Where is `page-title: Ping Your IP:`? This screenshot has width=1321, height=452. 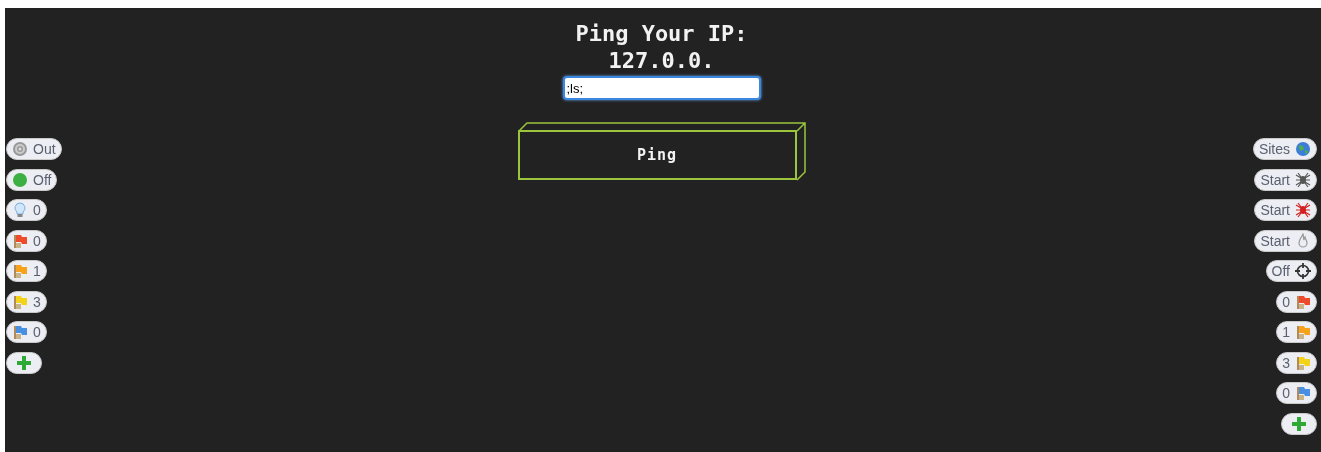
page-title: Ping Your IP: is located at coordinates (661, 33).